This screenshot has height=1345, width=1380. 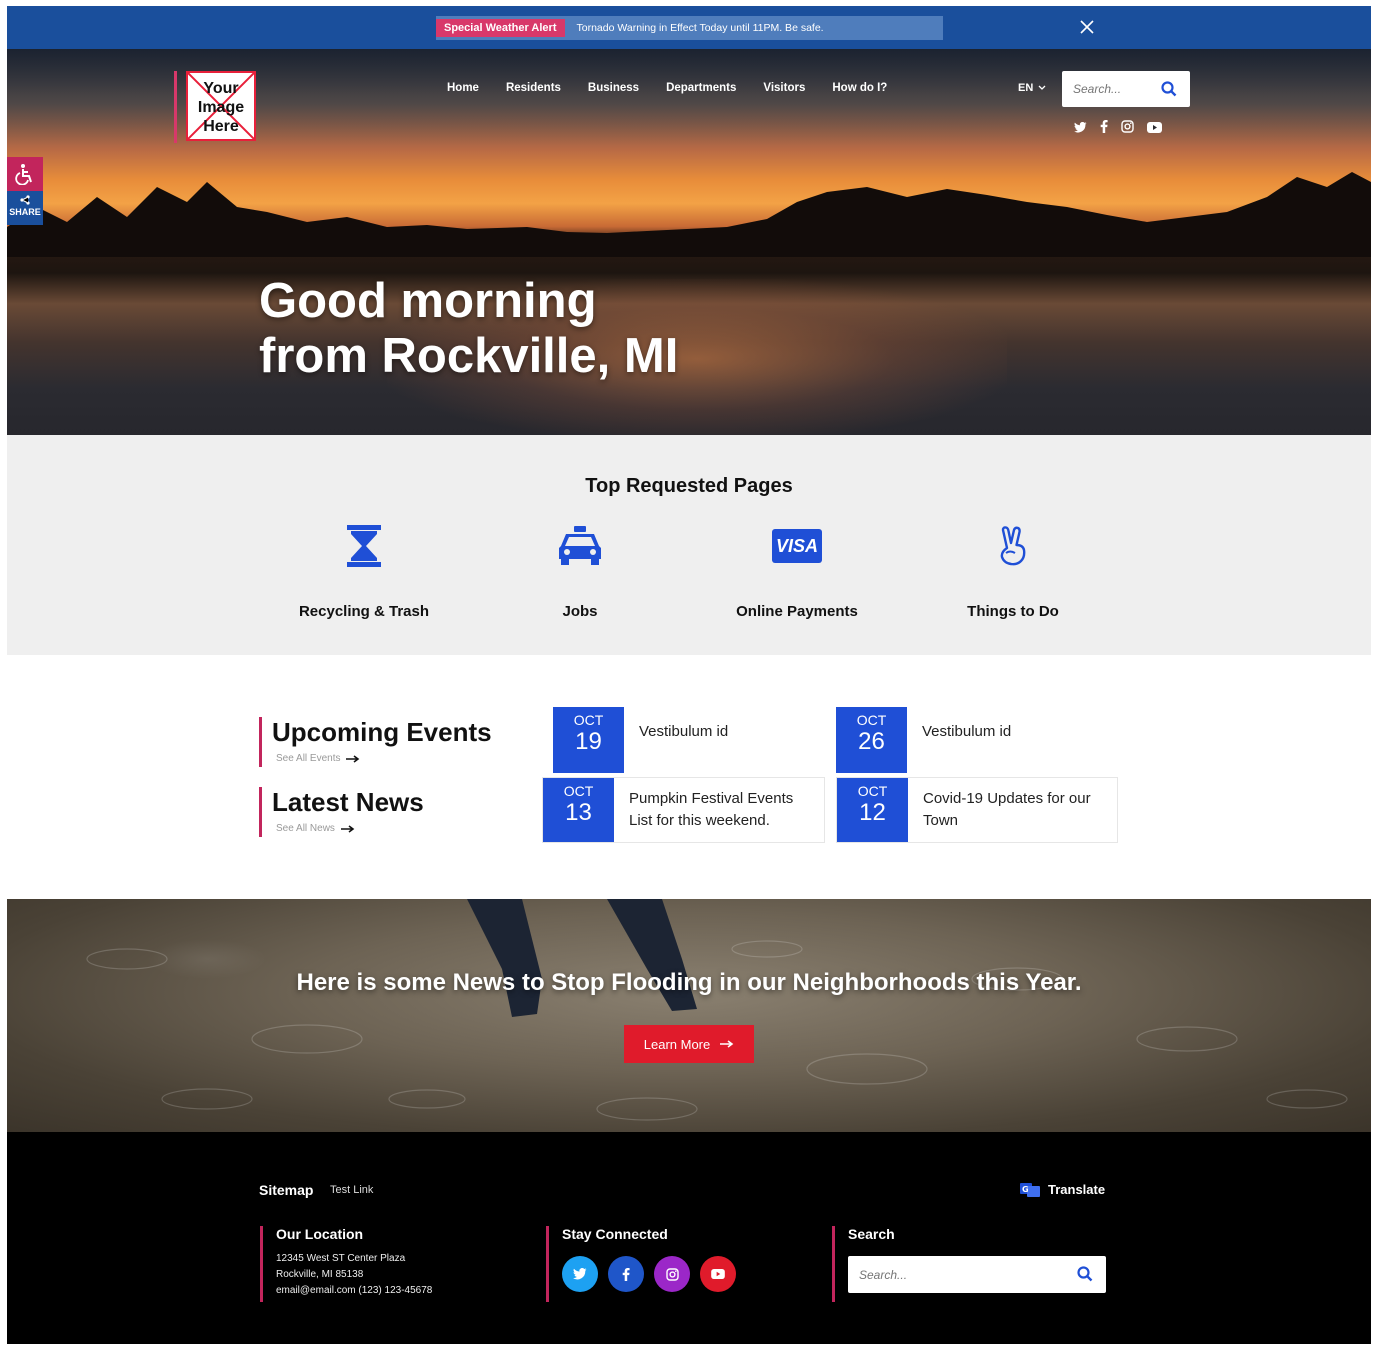 I want to click on address-line1: 12345 West ST Center Plaza, so click(x=341, y=1258).